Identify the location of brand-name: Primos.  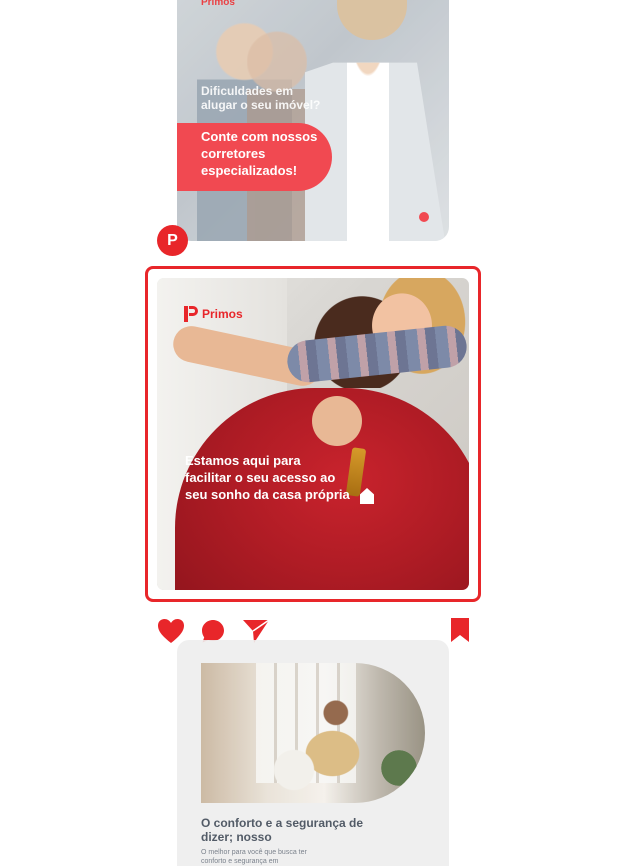
(222, 314).